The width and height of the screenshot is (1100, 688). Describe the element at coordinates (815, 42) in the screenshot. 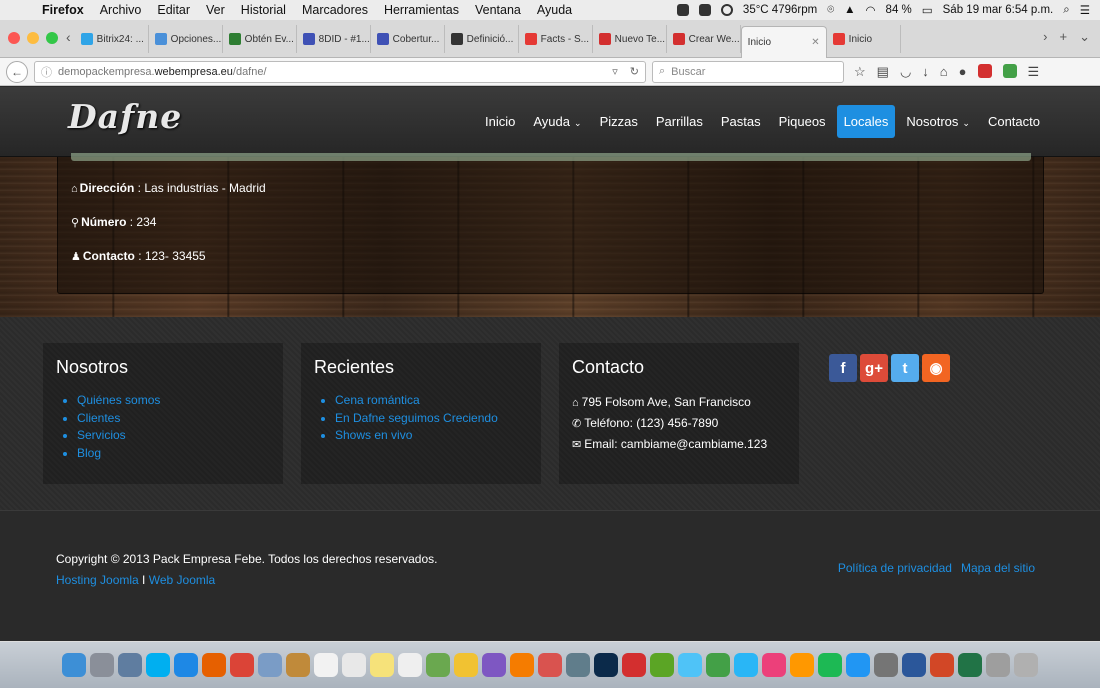

I see `close-tab-icon: ✕` at that location.